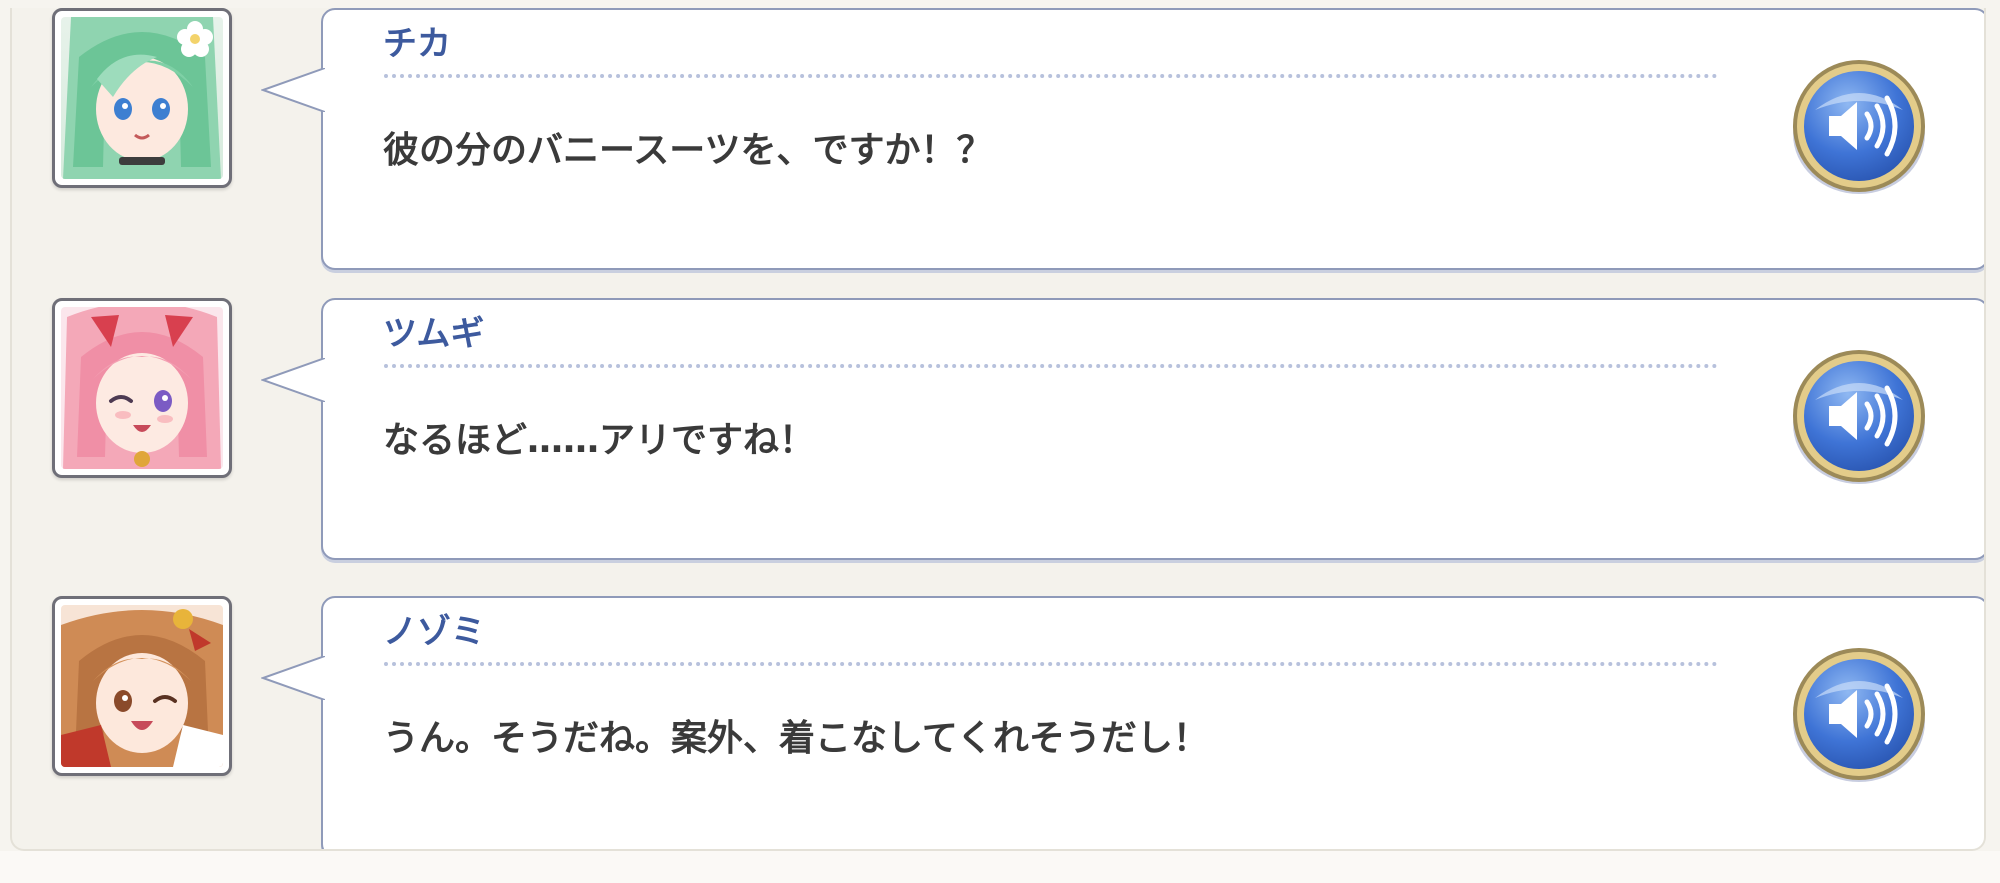  Describe the element at coordinates (1000, 867) in the screenshot. I see `bottom-strip` at that location.